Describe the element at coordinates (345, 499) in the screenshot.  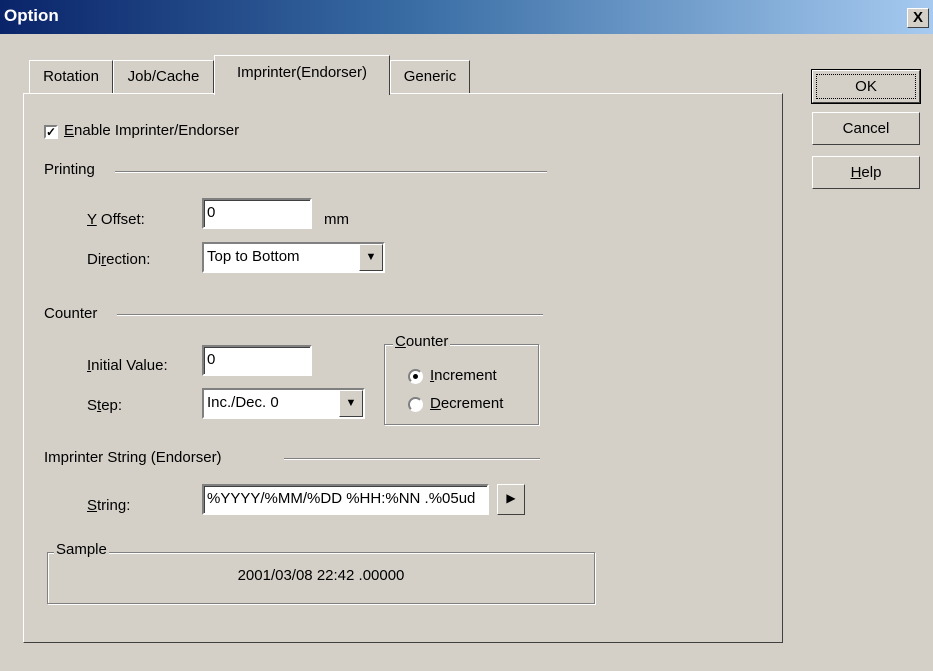
I see `imprinter-string-input: %YYYY/%MM/%DD %HH:%NN .%05ud` at that location.